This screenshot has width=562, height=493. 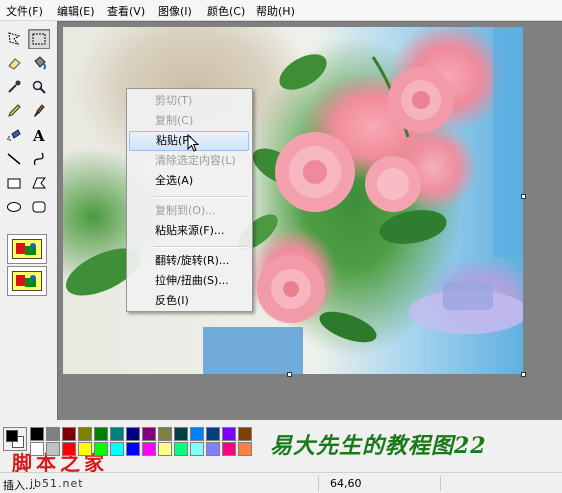 I want to click on color-picker-icon, so click(x=14, y=87).